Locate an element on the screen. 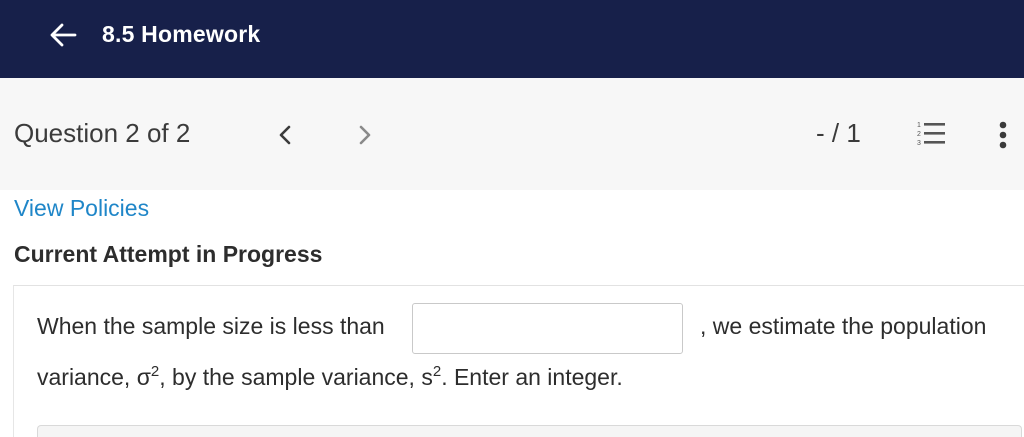 The image size is (1024, 437). question-counter: Question 2 of 2 is located at coordinates (102, 133).